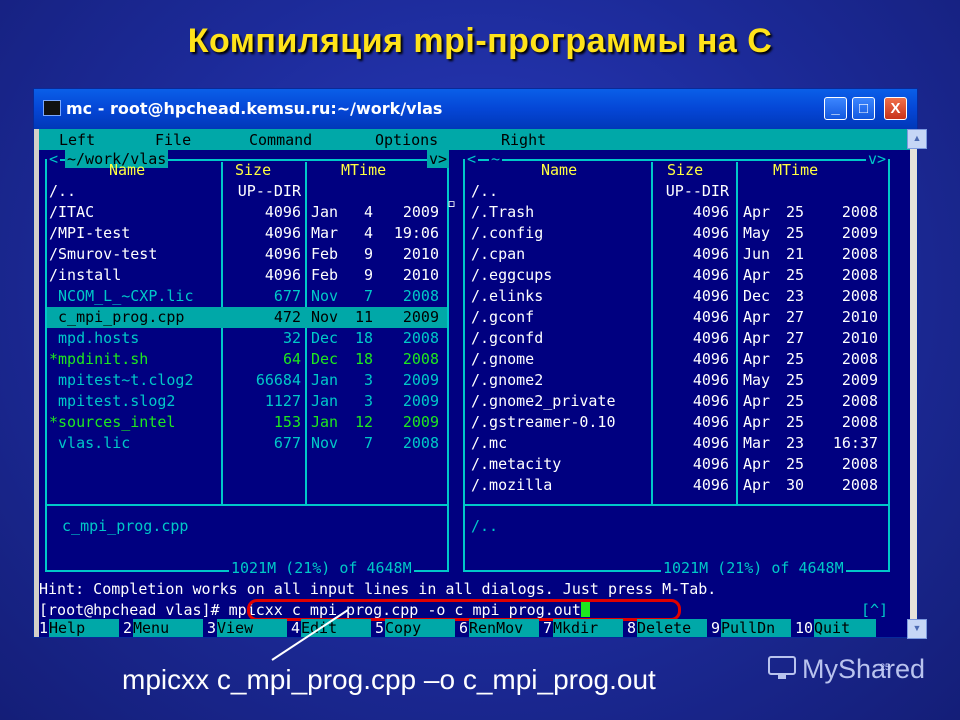 This screenshot has height=720, width=960. I want to click on file-name: /.mozilla, so click(512, 485).